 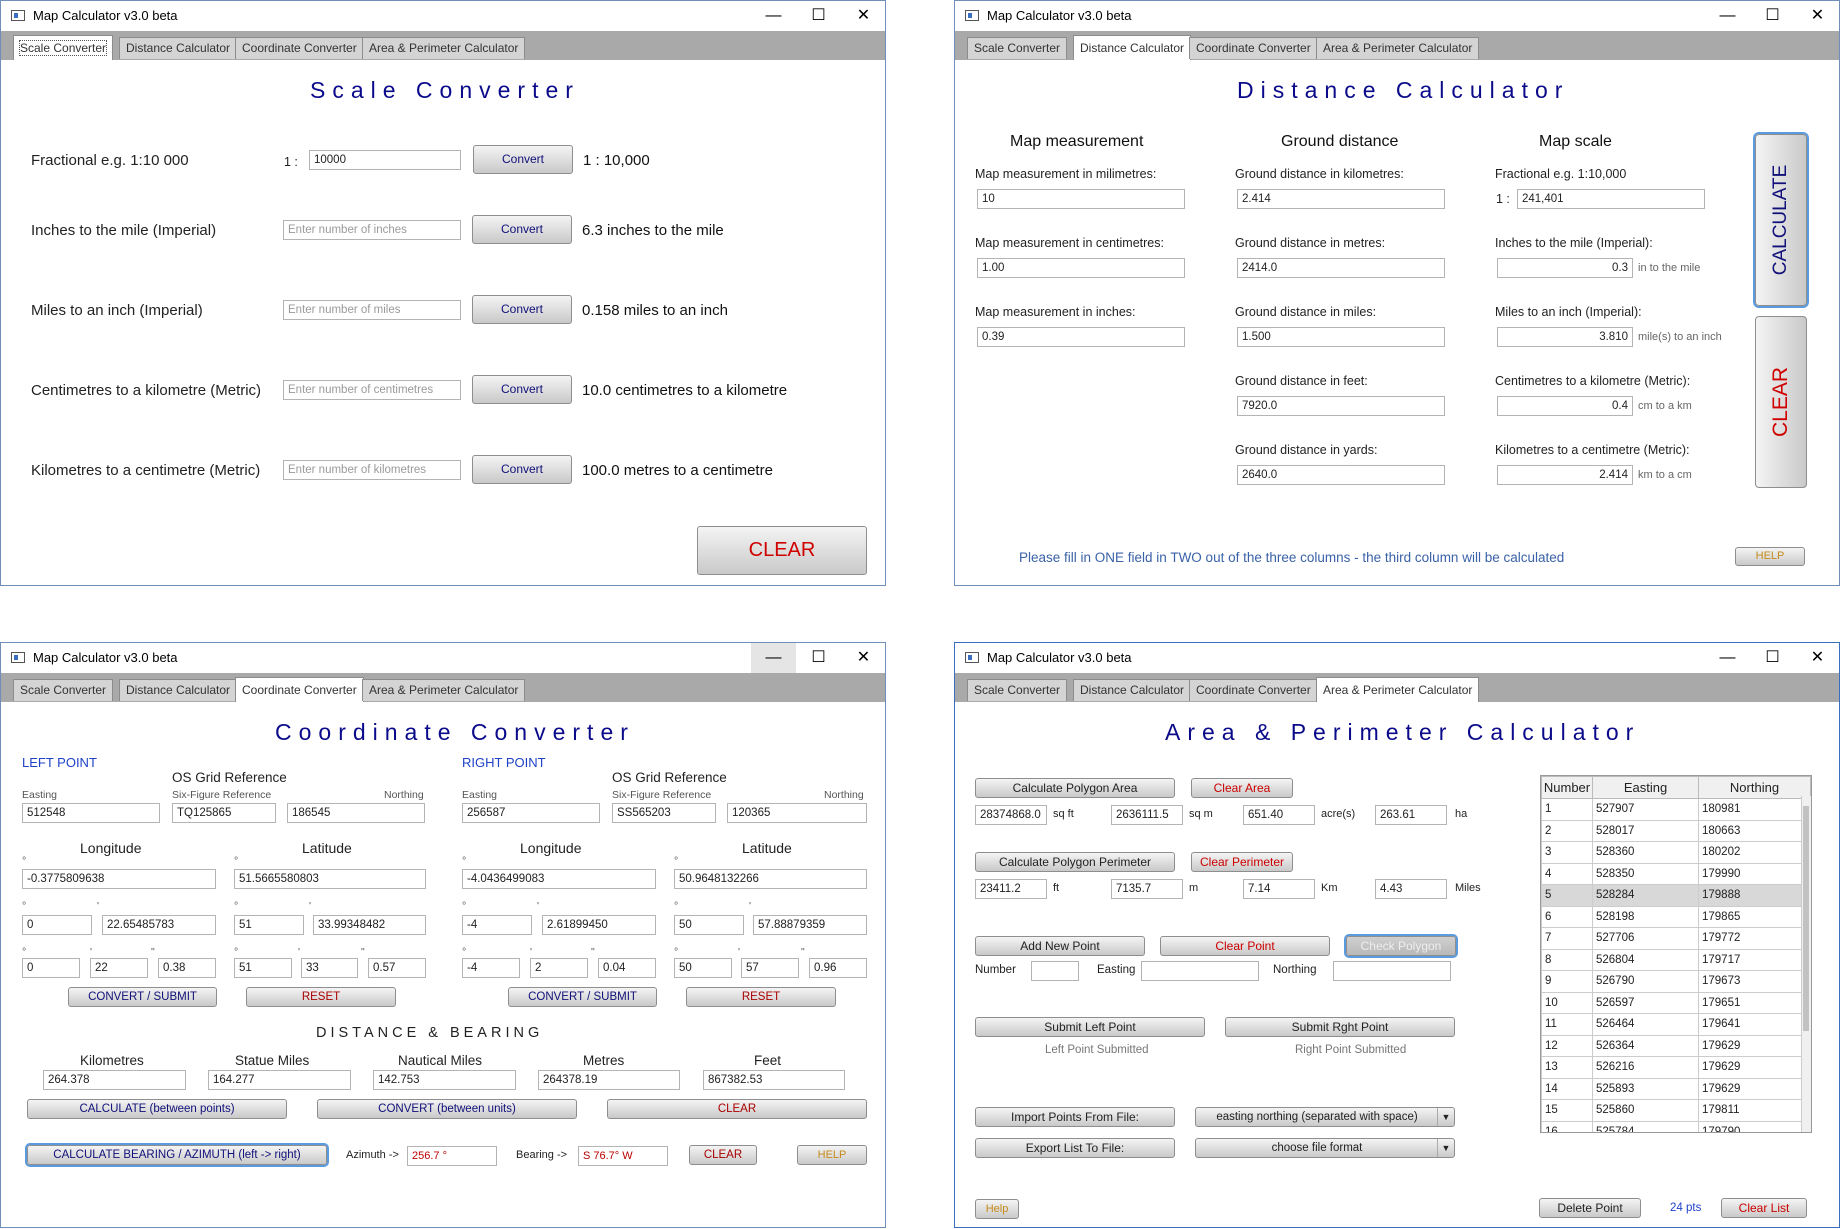 What do you see at coordinates (119, 879) in the screenshot?
I see `left-lon-decimal-input` at bounding box center [119, 879].